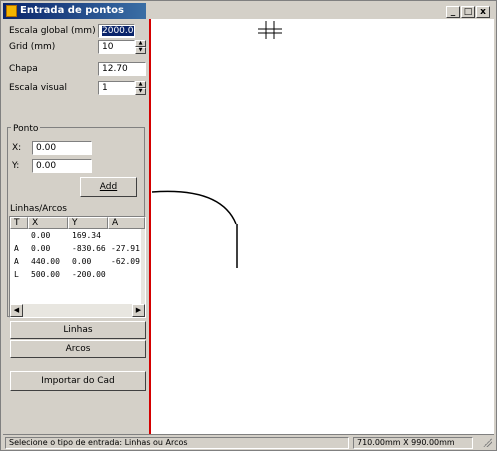  Describe the element at coordinates (270, 30) in the screenshot. I see `origin-crosshair-icon` at that location.